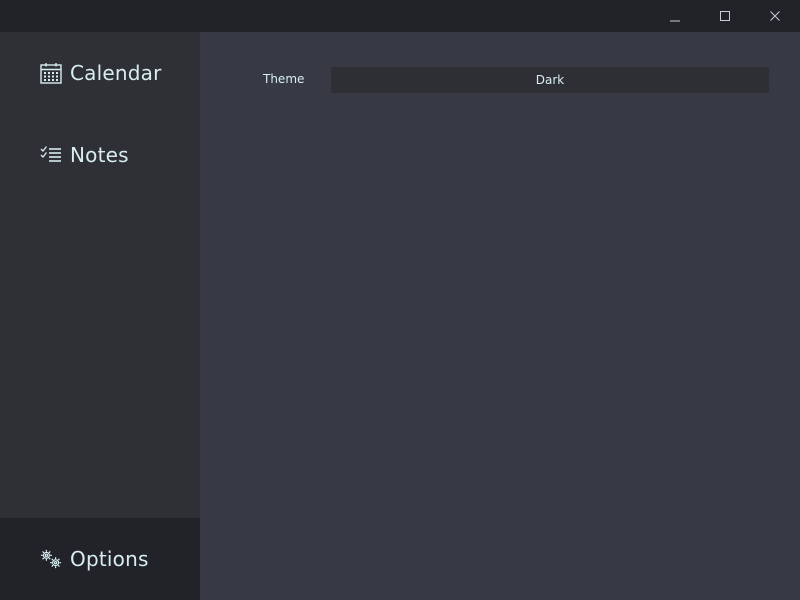 The width and height of the screenshot is (800, 600). I want to click on sidebar-item-notes: Notes, so click(100, 155).